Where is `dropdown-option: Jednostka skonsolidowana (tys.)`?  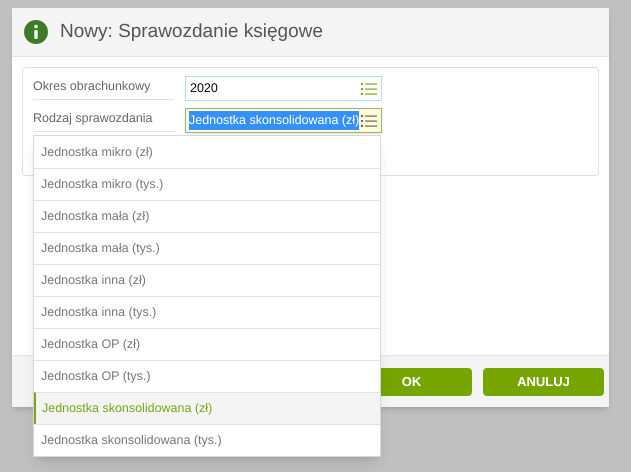
dropdown-option: Jednostka skonsolidowana (tys.) is located at coordinates (207, 440).